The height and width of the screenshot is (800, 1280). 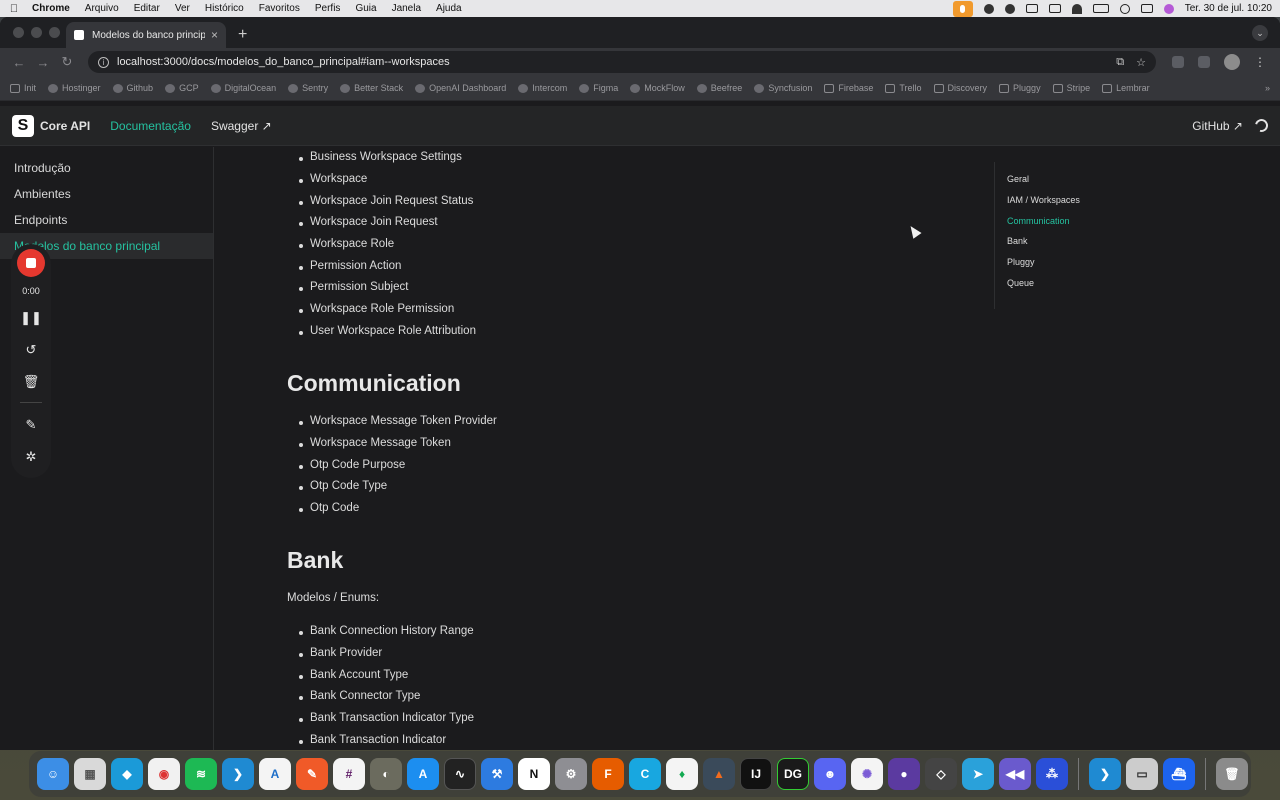 What do you see at coordinates (571, 774) in the screenshot?
I see `system-settings-icon: ⚙` at bounding box center [571, 774].